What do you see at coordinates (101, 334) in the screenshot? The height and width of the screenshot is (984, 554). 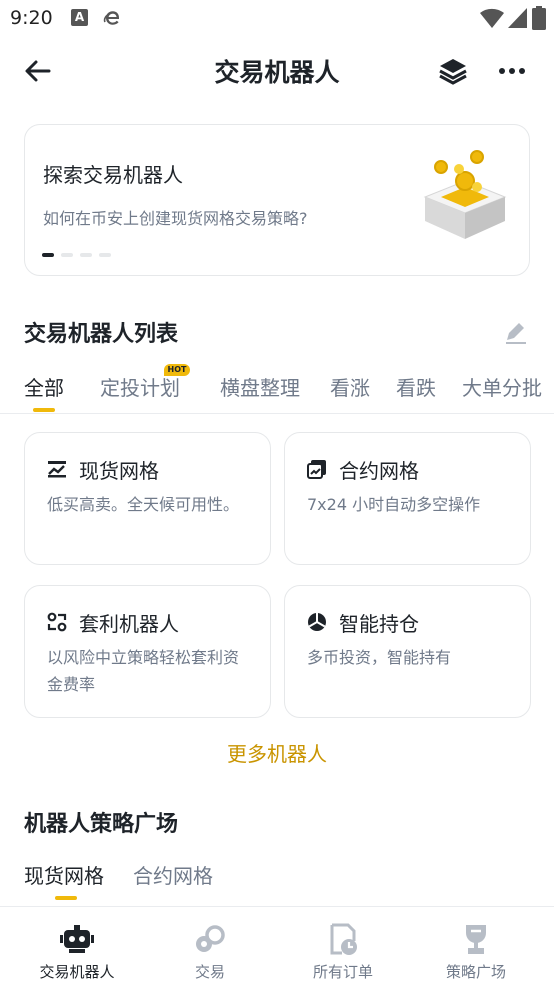 I see `bots-section-title: 交易机器人列表` at bounding box center [101, 334].